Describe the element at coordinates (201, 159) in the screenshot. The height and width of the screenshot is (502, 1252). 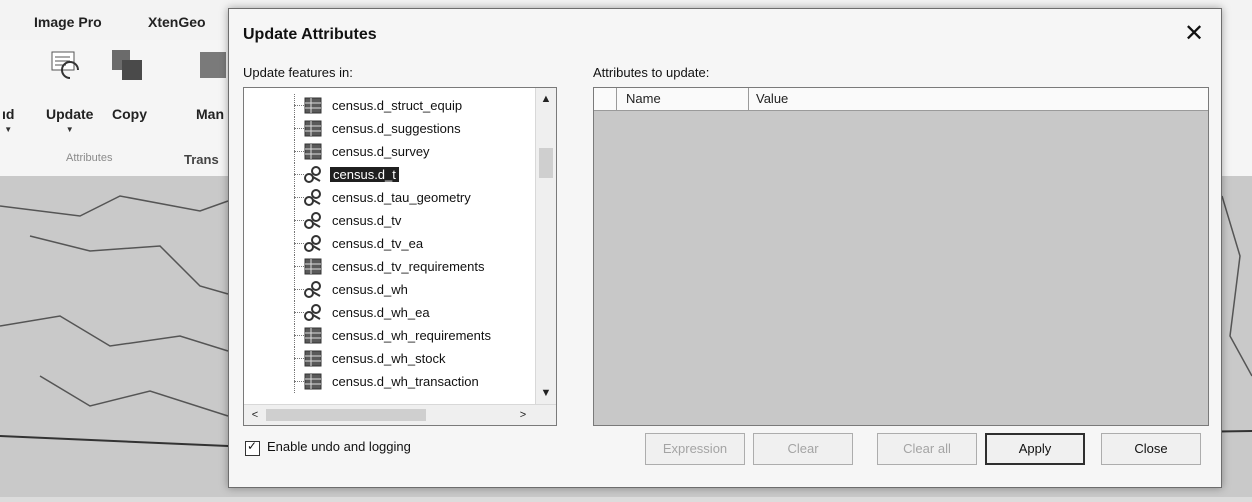
I see `group-label-trans: Trans` at that location.